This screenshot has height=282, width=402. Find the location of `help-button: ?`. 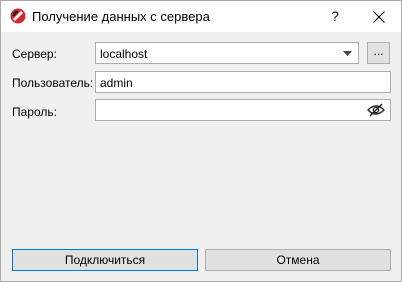

help-button: ? is located at coordinates (335, 16).